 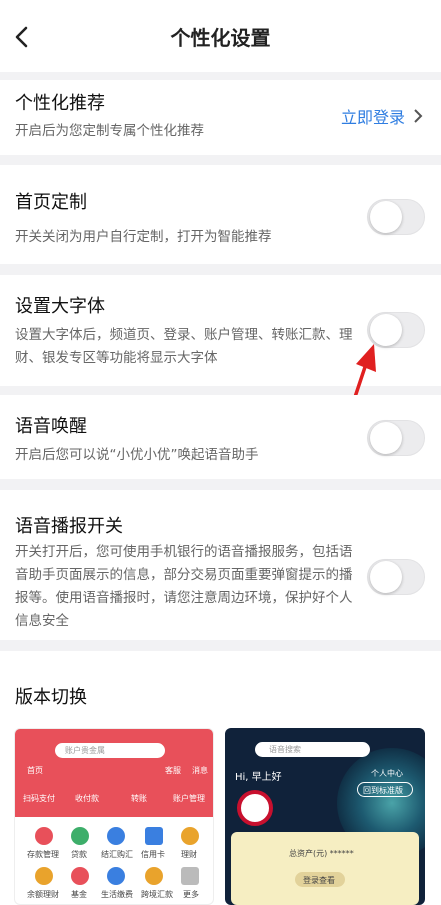 I want to click on preview-row1-item: 转账, so click(x=139, y=798).